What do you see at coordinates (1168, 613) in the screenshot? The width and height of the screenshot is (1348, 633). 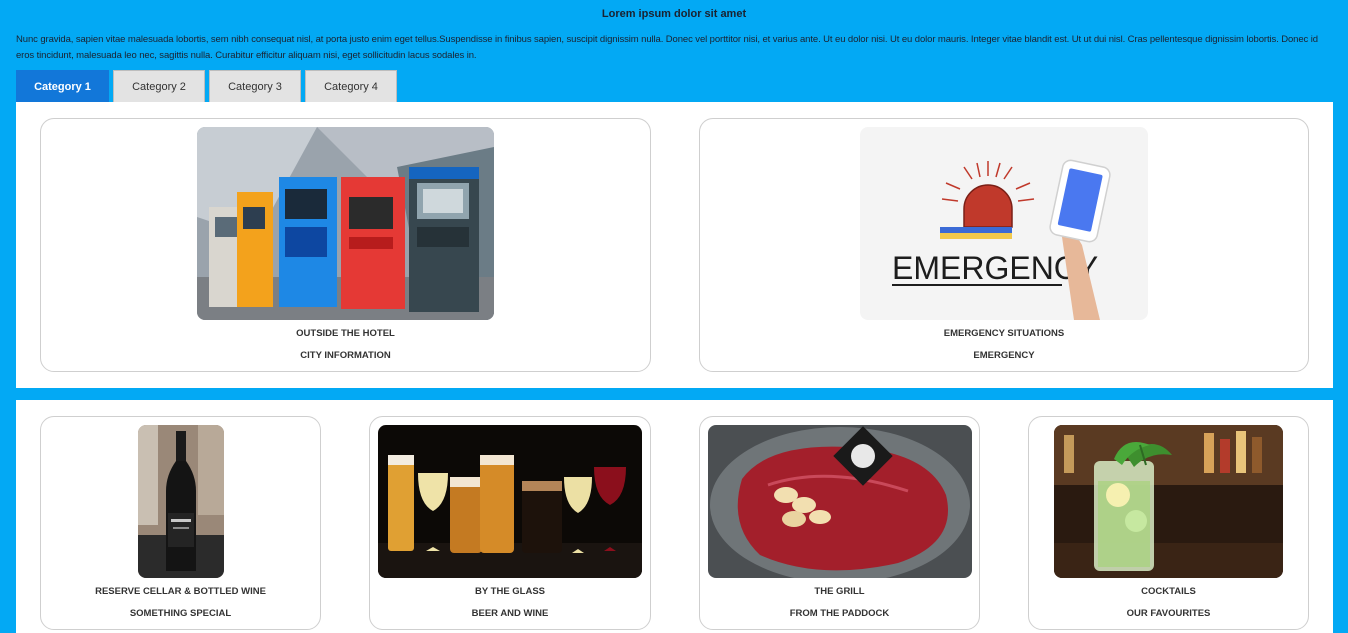 I see `card-subtitle: OUR FAVOURITES` at bounding box center [1168, 613].